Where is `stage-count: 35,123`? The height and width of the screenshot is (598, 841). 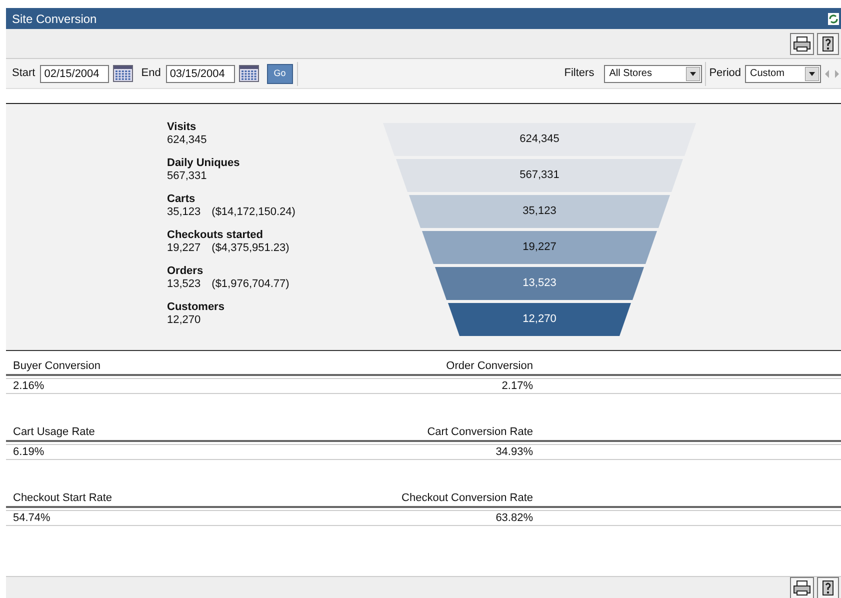 stage-count: 35,123 is located at coordinates (184, 212).